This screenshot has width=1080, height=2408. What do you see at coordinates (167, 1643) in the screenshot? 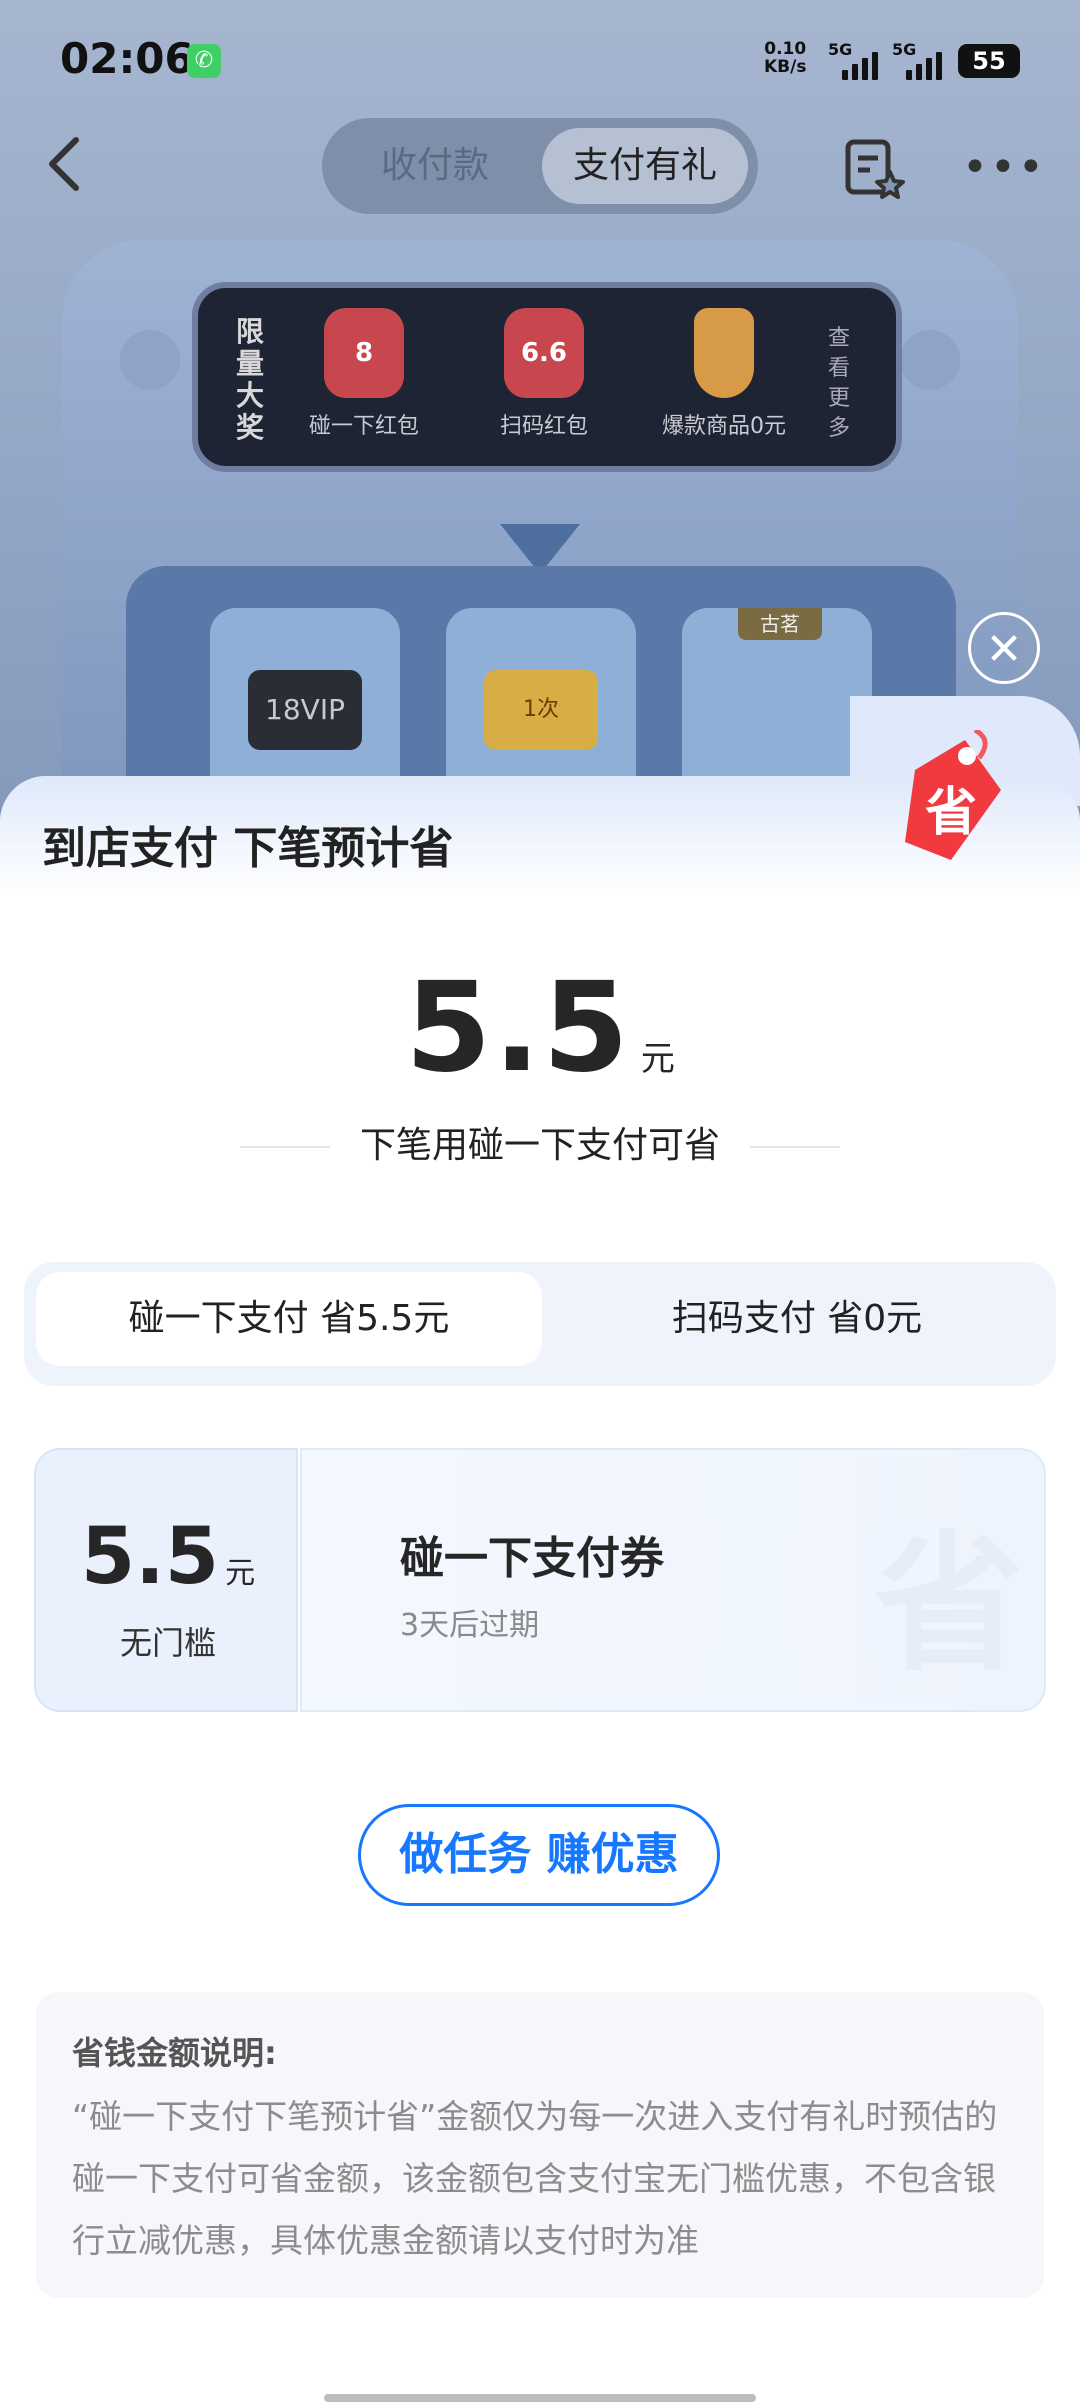
I see `coupon-condition: 无门槛` at bounding box center [167, 1643].